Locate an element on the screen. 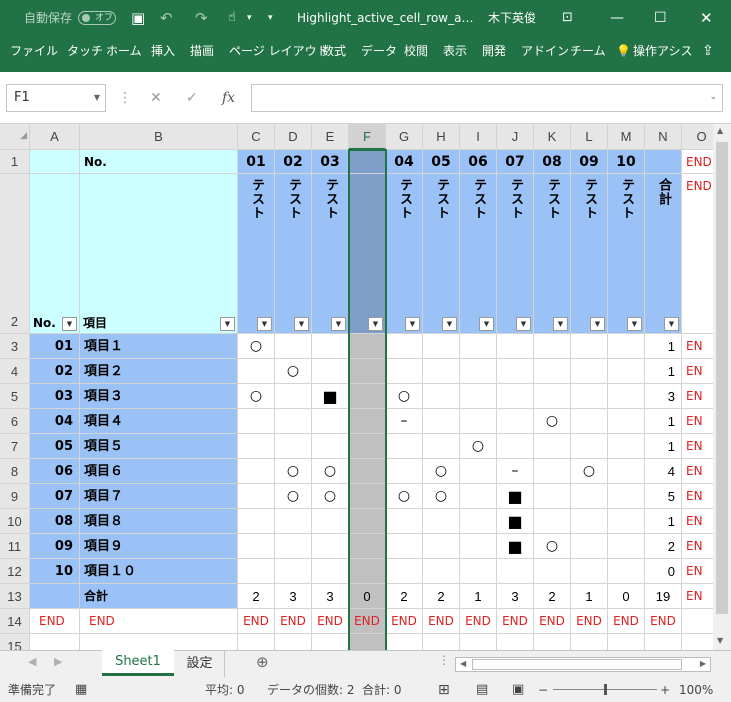 This screenshot has width=731, height=702. cell-k2: テスト ▼ is located at coordinates (552, 254).